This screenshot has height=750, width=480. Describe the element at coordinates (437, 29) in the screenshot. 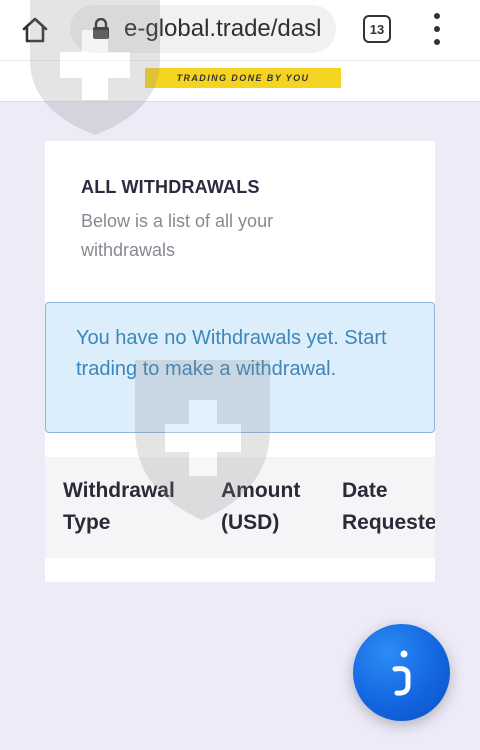

I see `overflow-menu-icon` at that location.